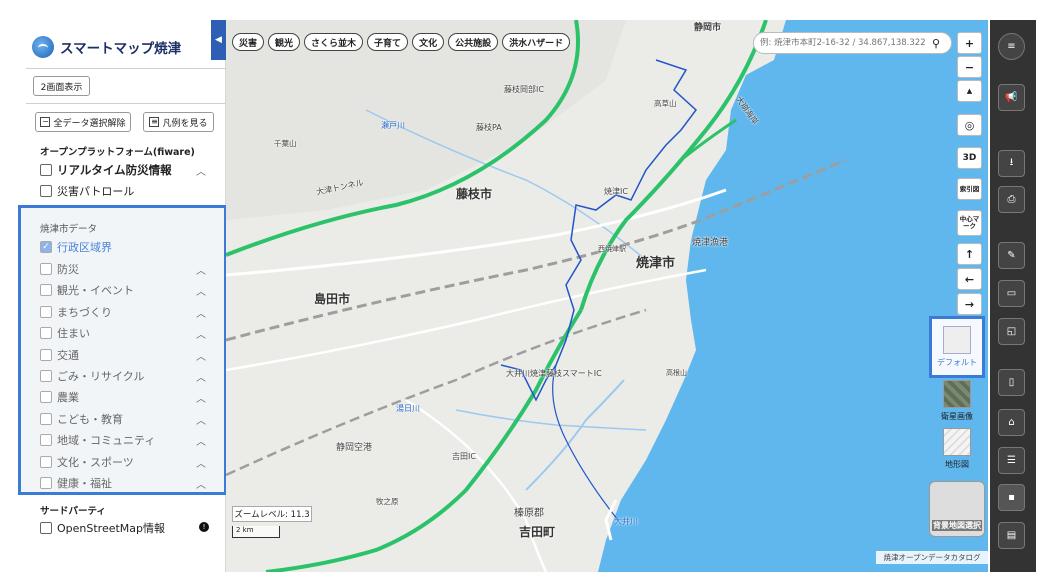  What do you see at coordinates (957, 401) in the screenshot?
I see `basemap-satellite: 衛星画像` at bounding box center [957, 401].